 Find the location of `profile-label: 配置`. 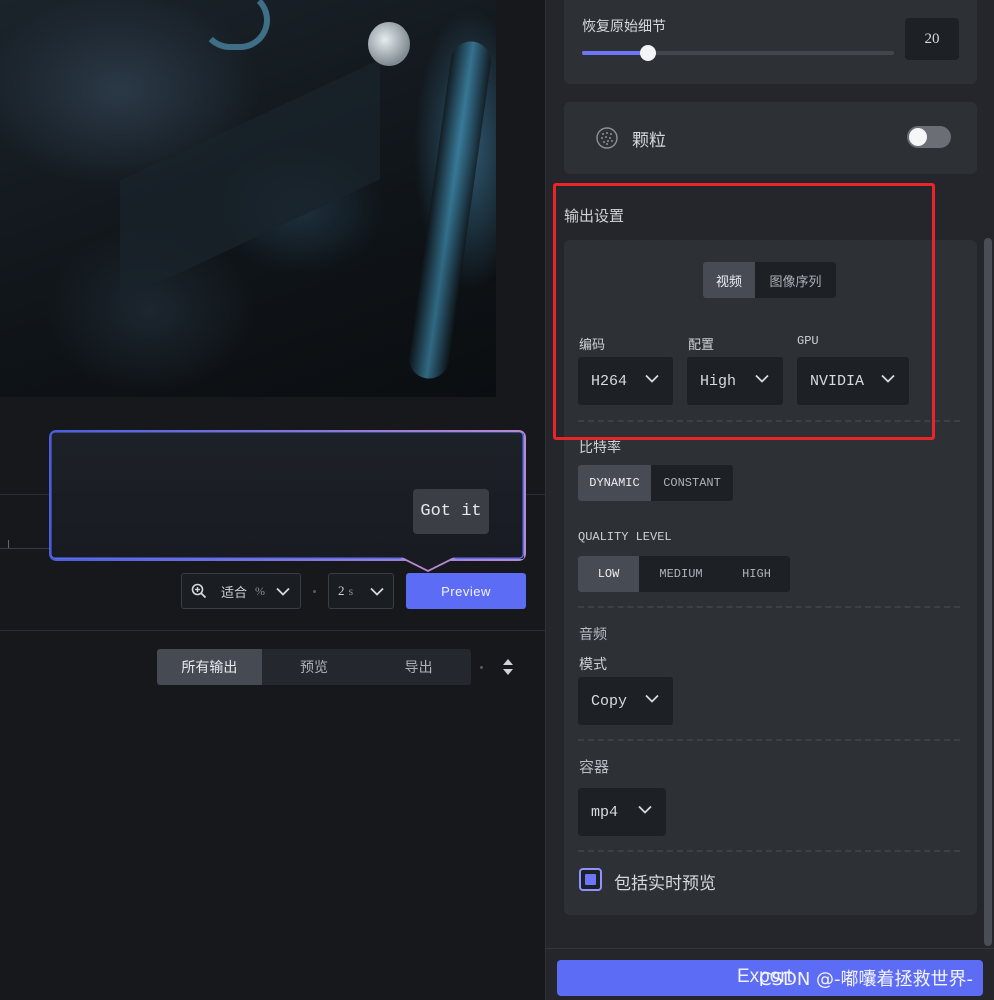

profile-label: 配置 is located at coordinates (701, 344).